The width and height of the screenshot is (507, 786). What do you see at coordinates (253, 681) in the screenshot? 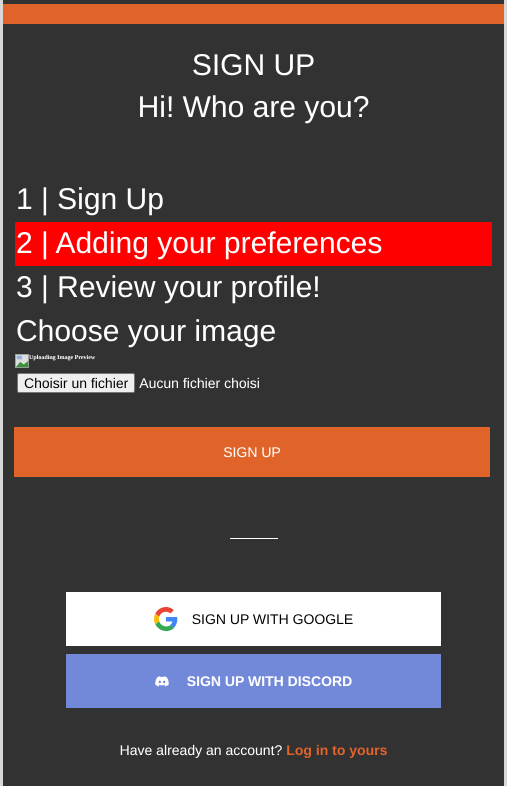
I see `discord-sign-up-button: SIGN UP WITH DISCORD` at bounding box center [253, 681].